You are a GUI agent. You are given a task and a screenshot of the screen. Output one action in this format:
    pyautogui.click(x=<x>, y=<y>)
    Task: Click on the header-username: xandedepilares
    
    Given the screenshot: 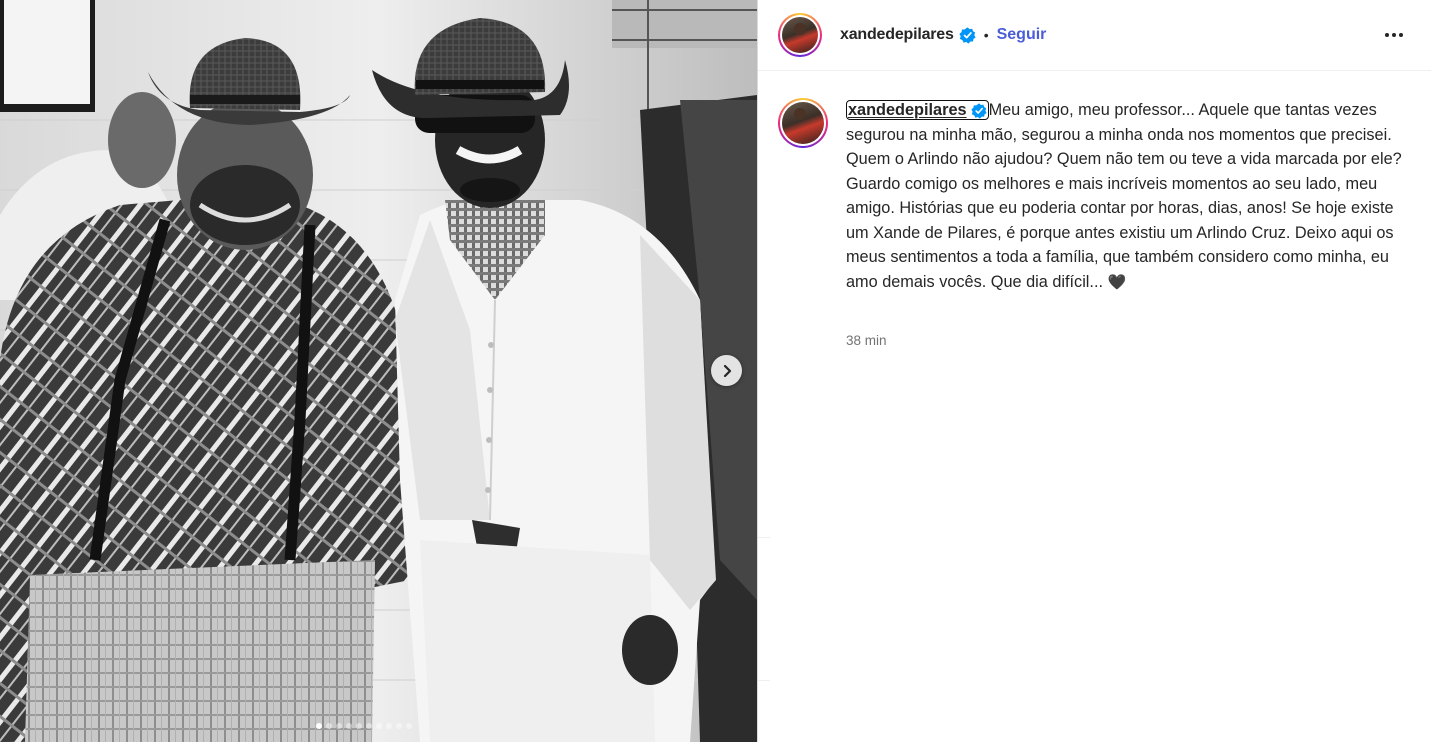 What is the action you would take?
    pyautogui.click(x=897, y=35)
    